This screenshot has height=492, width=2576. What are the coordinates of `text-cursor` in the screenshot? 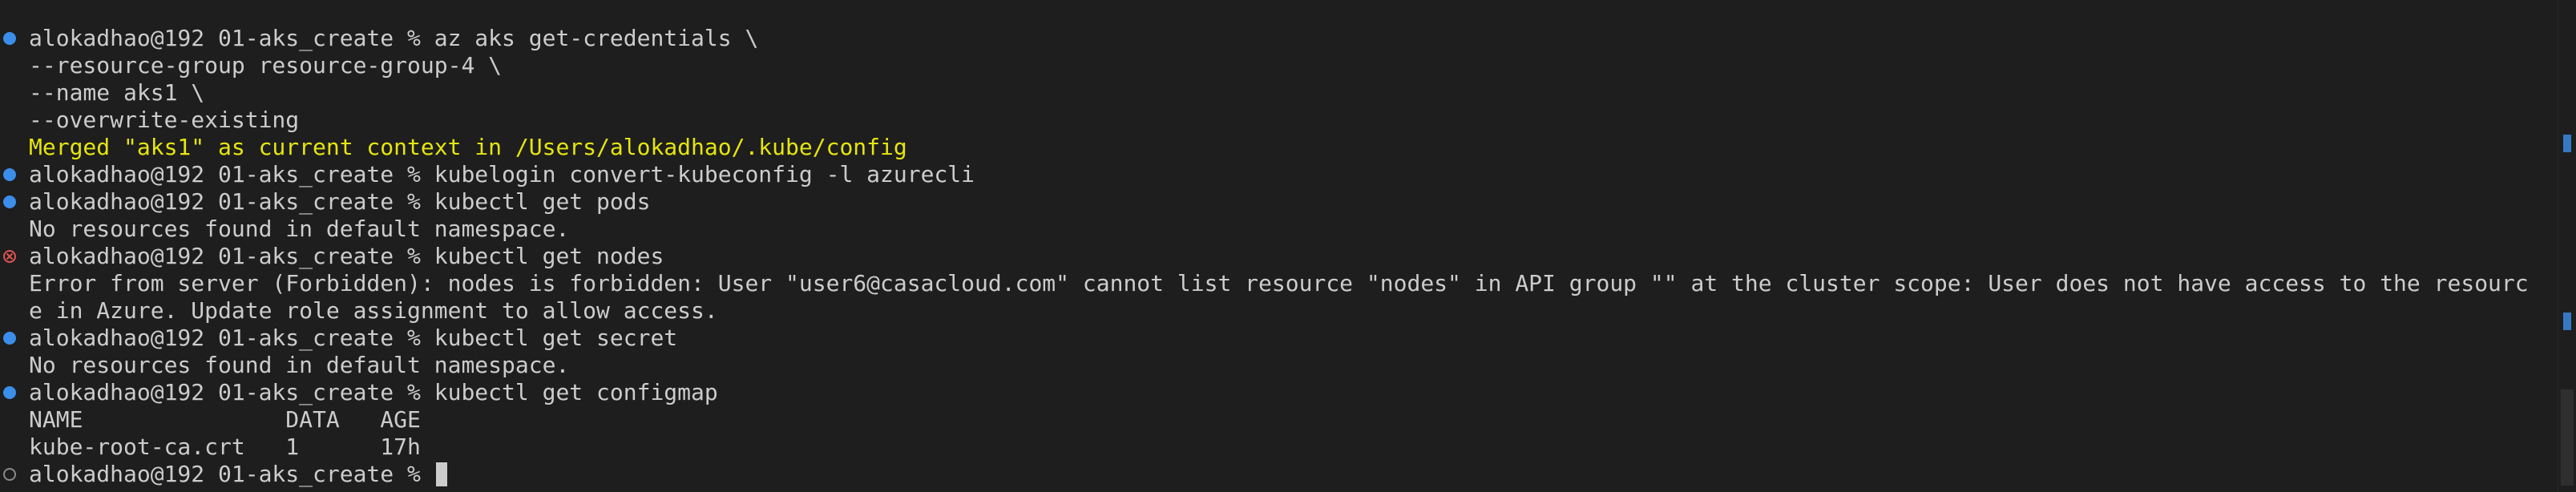 It's located at (441, 474).